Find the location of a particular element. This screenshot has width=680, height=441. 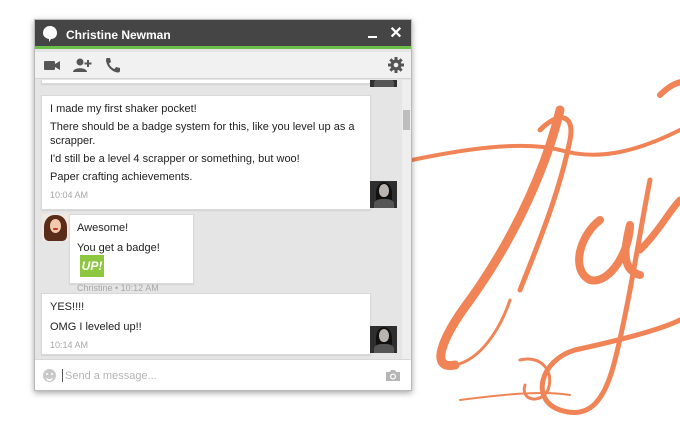

chat-titlebar: Christine Newman ✕ is located at coordinates (223, 34).